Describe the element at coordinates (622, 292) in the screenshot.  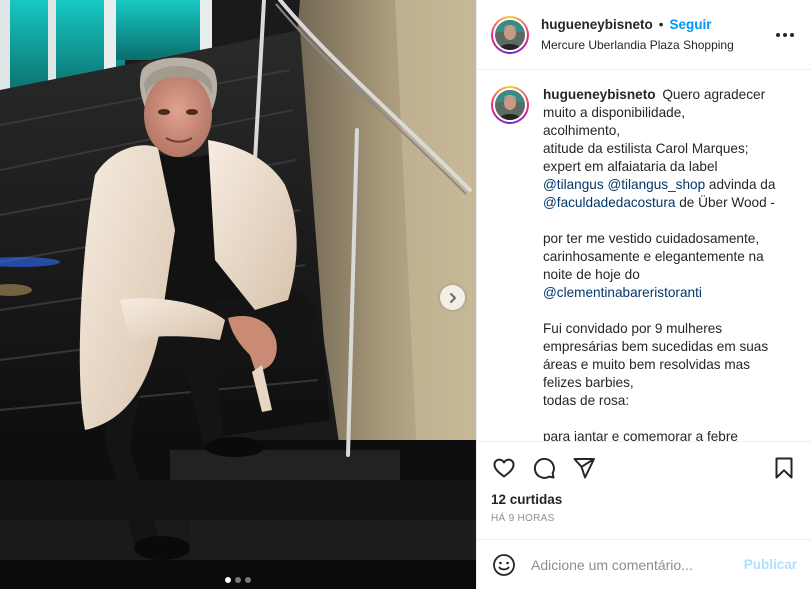
I see `mention-link: @clementinabareristoranti` at that location.